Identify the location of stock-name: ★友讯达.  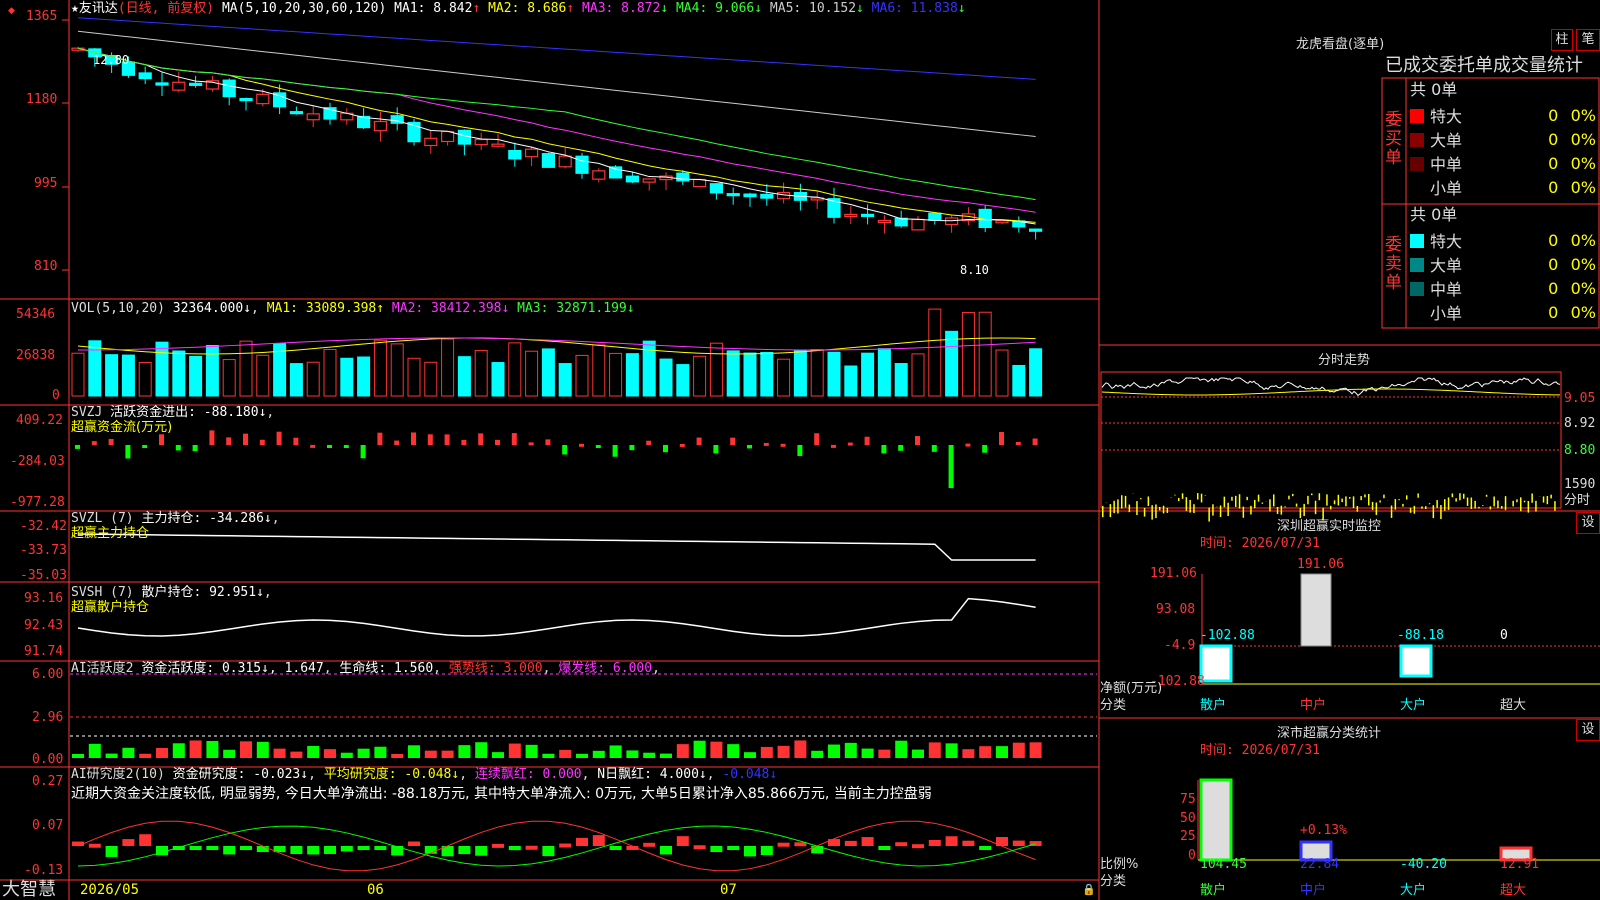
(94, 8).